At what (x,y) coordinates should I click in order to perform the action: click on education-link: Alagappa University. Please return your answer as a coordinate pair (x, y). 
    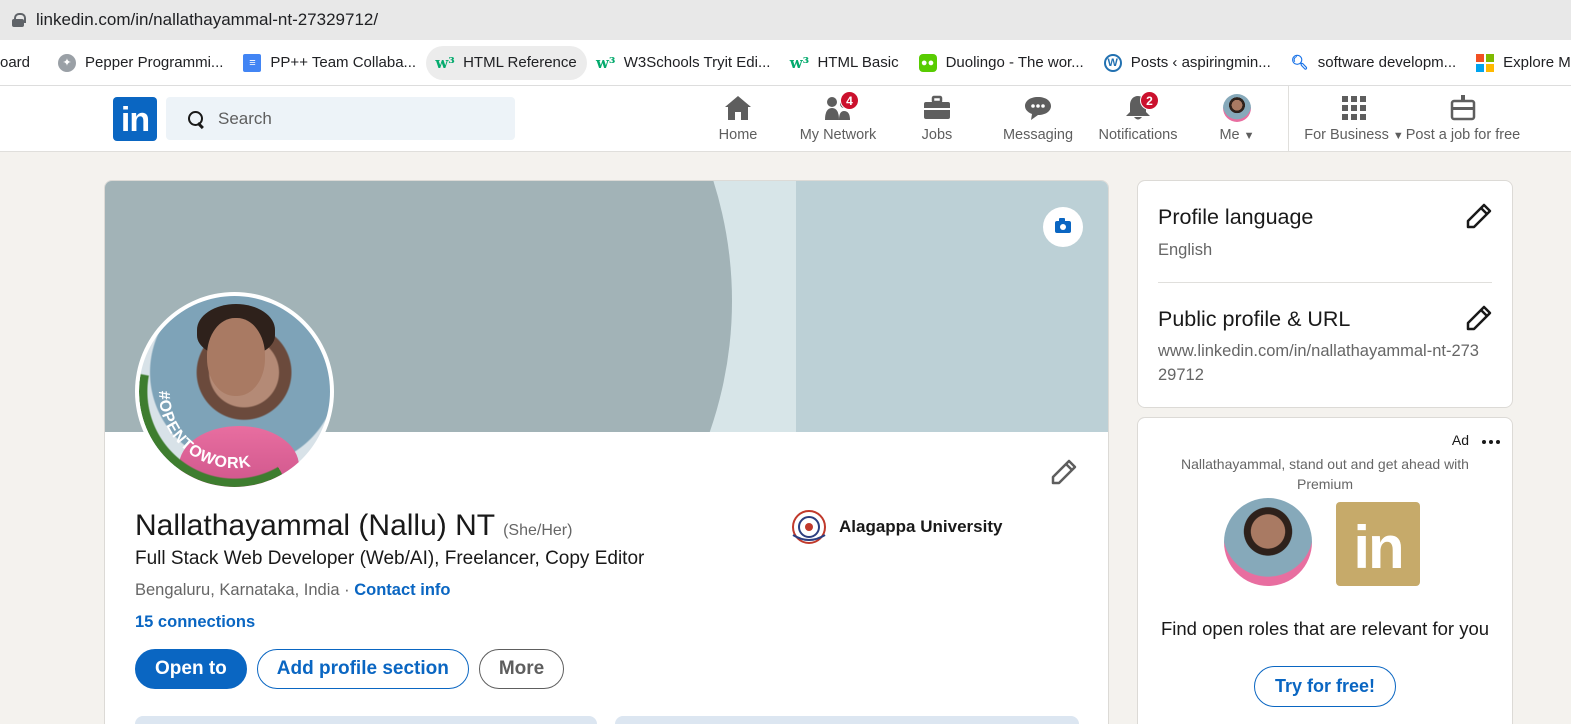
    Looking at the image, I should click on (895, 527).